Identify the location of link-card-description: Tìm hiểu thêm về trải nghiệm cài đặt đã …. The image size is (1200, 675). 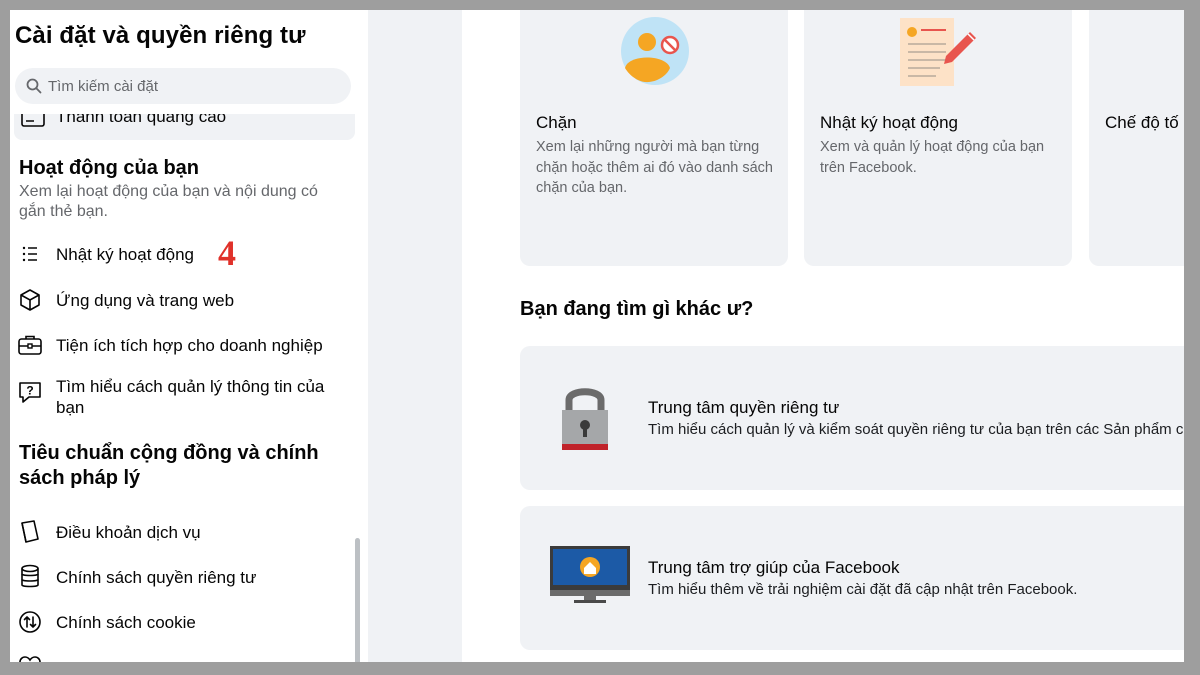
(863, 589).